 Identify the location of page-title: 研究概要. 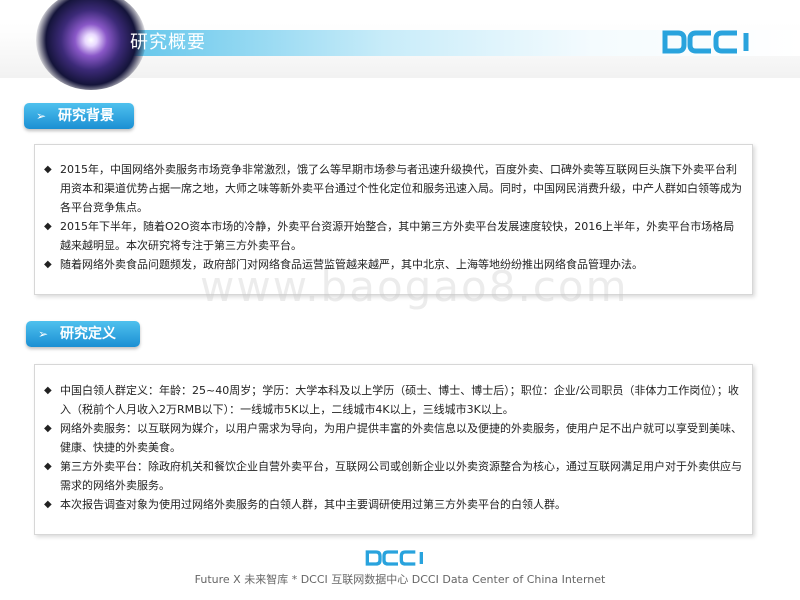
(168, 42).